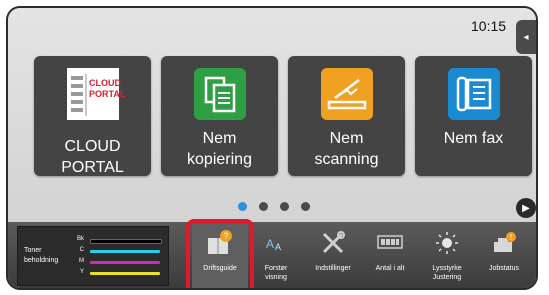 The image size is (549, 295). I want to click on next-page-button: ▶, so click(526, 208).